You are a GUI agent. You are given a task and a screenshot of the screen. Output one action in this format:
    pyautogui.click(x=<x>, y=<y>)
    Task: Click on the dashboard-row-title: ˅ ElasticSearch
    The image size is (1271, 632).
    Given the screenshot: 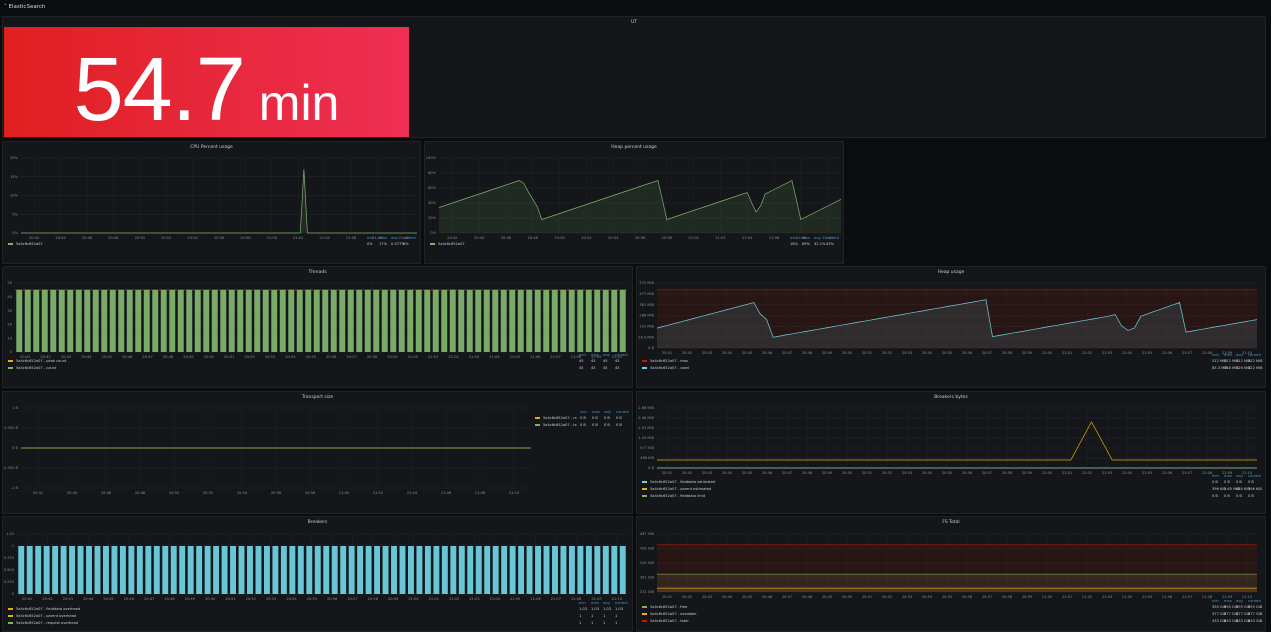 What is the action you would take?
    pyautogui.click(x=24, y=7)
    